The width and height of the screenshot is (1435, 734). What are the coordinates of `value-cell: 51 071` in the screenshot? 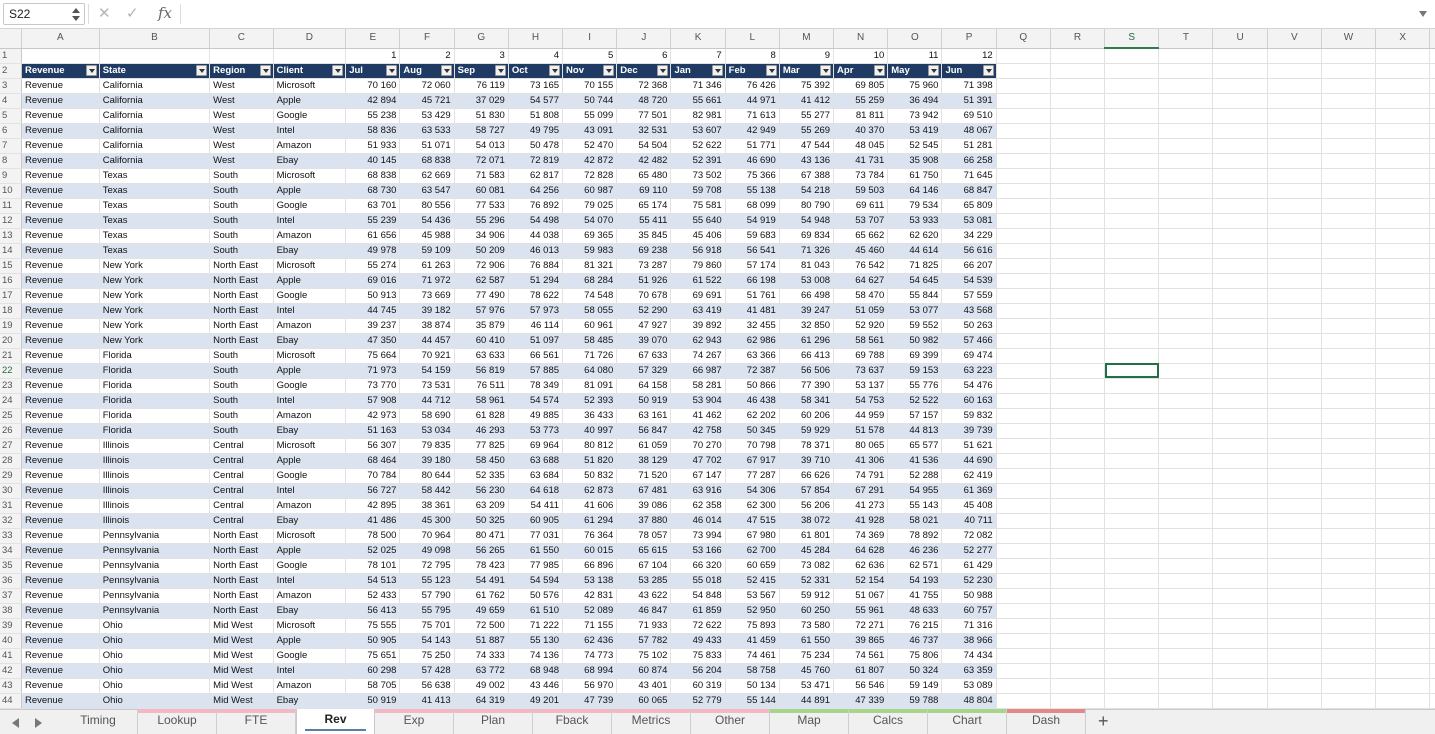 It's located at (427, 146).